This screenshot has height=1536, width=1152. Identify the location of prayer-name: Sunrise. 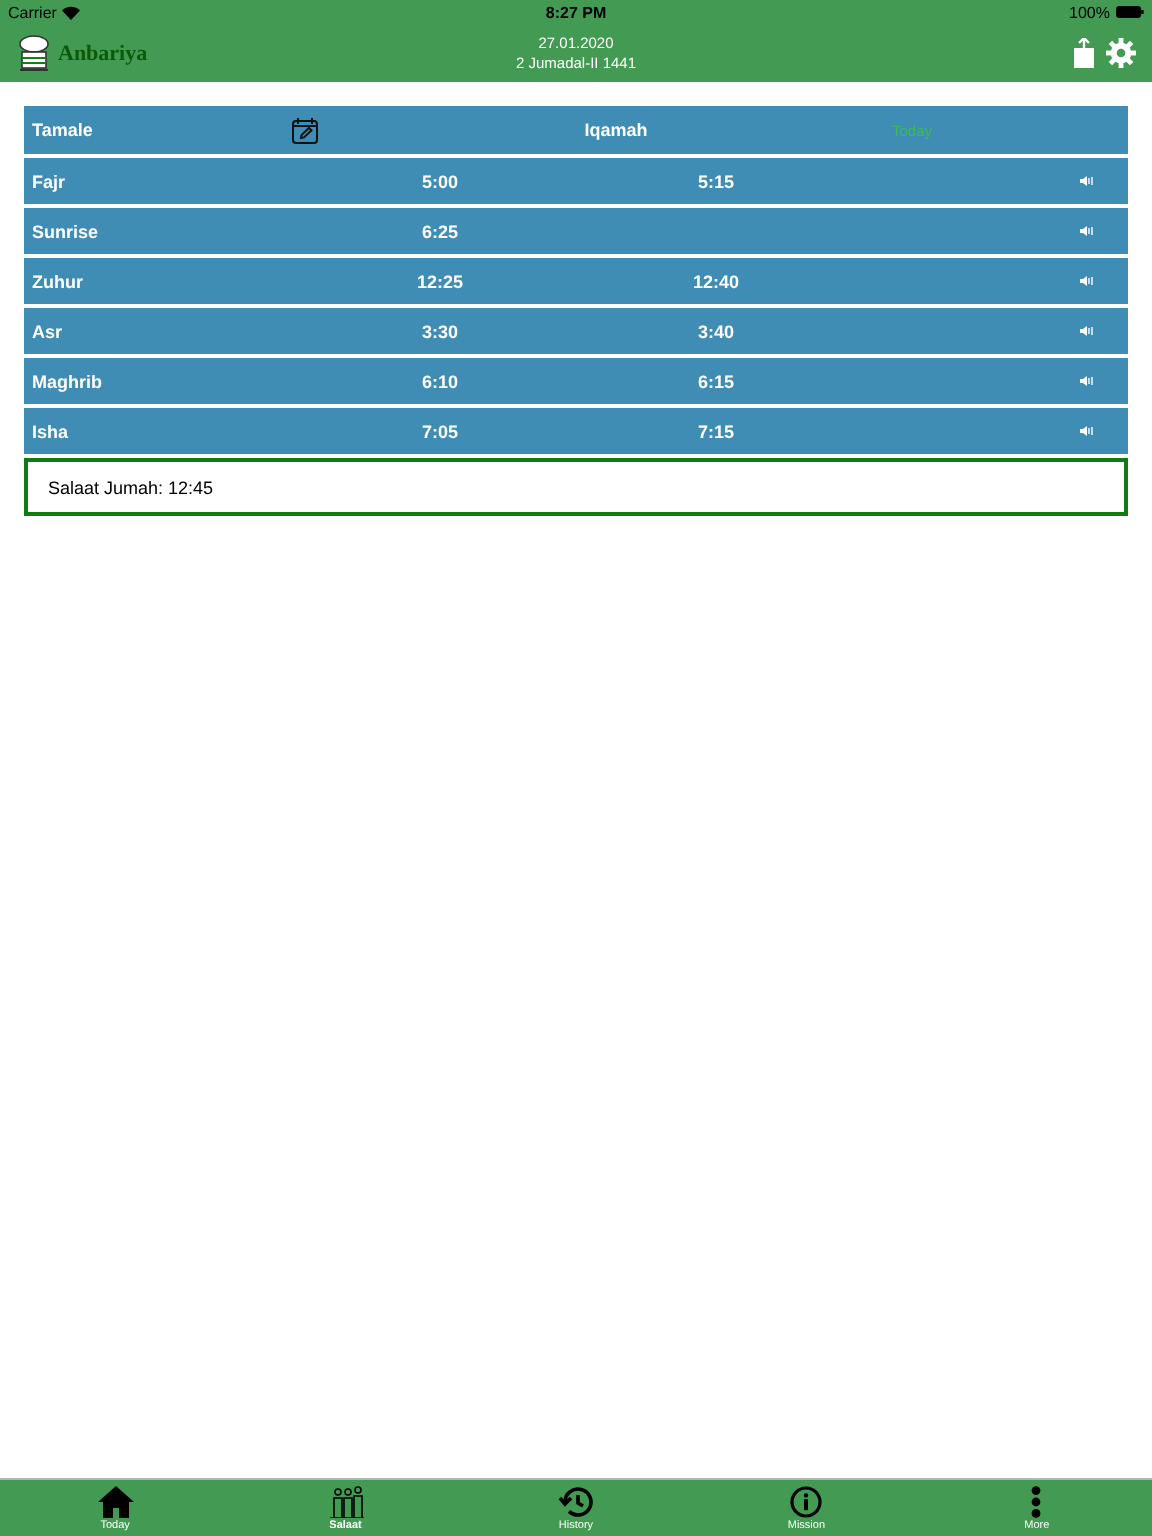
(66, 231).